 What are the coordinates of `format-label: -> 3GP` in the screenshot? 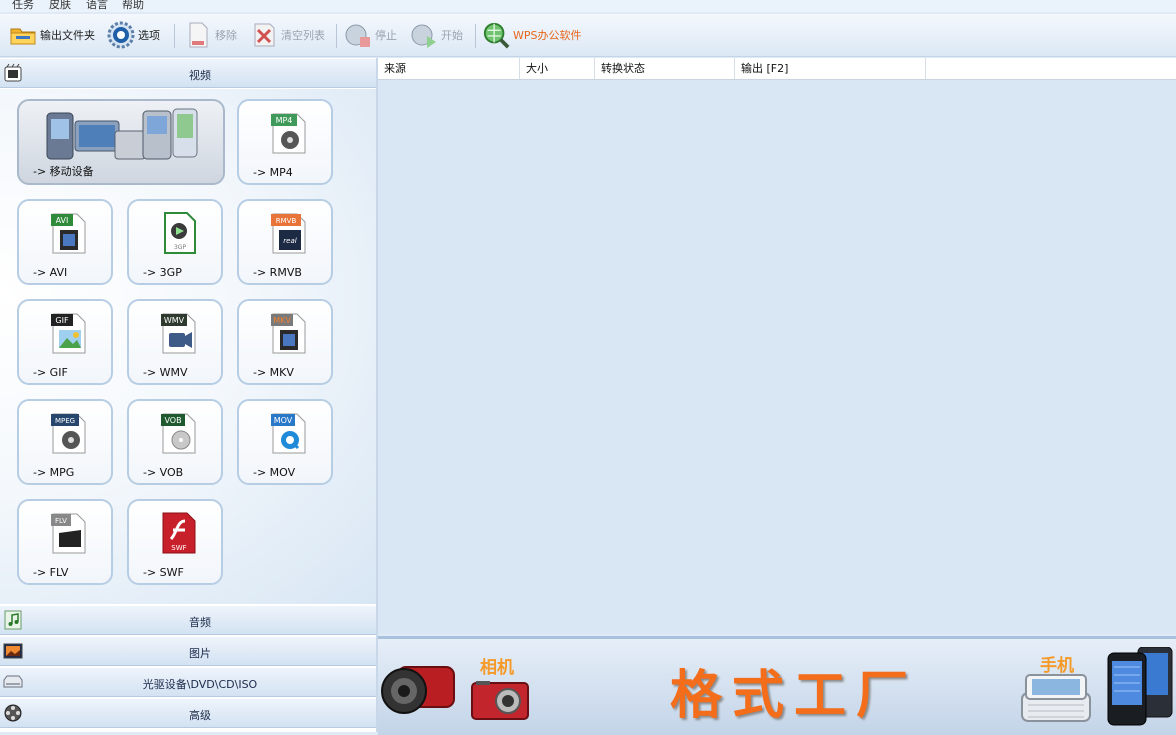 It's located at (162, 272).